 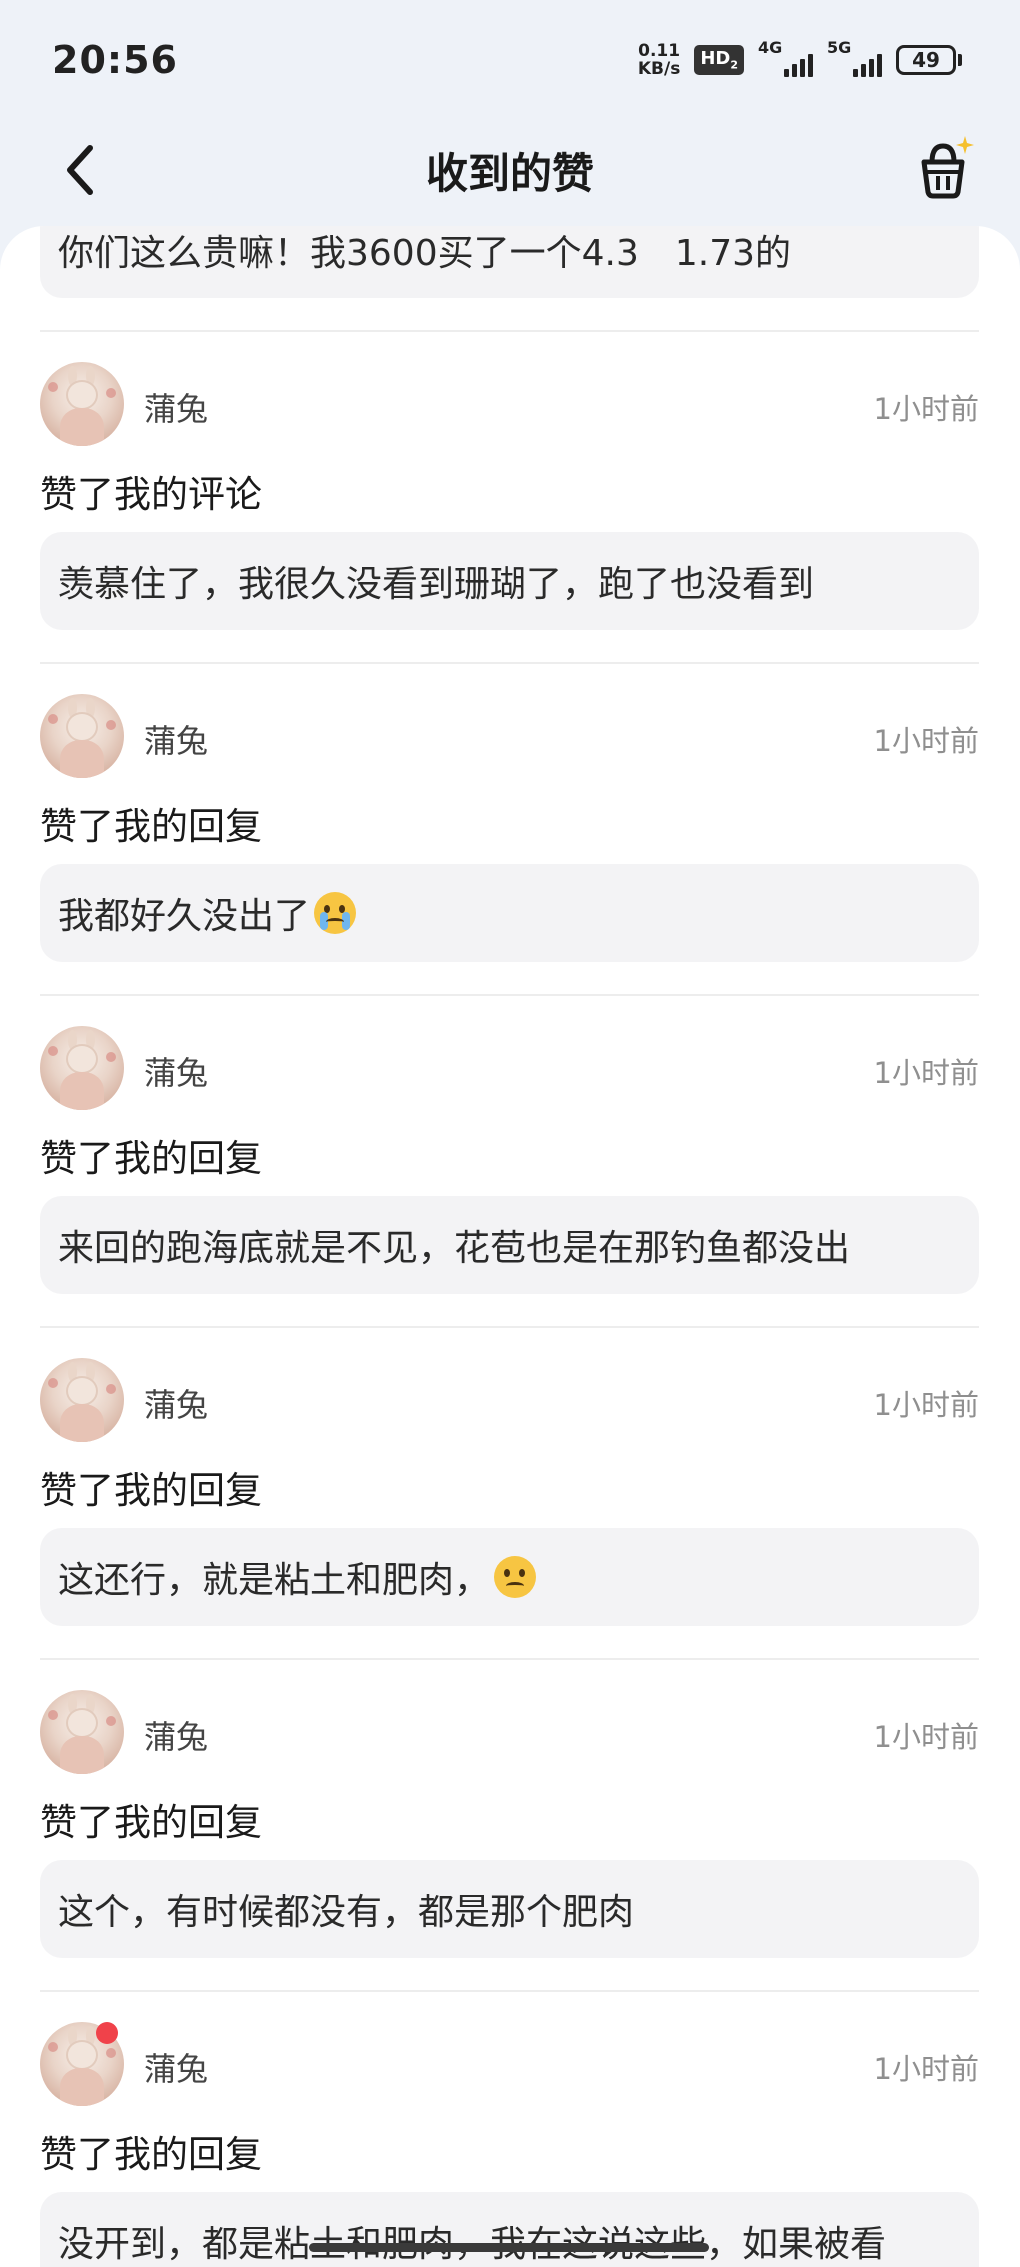 I want to click on unread-dot, so click(x=107, y=2033).